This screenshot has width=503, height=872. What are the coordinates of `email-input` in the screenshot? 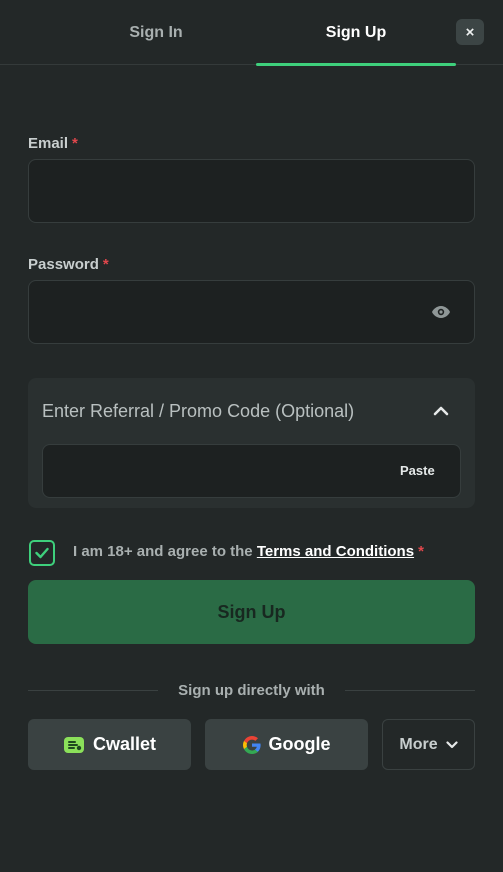 It's located at (251, 191).